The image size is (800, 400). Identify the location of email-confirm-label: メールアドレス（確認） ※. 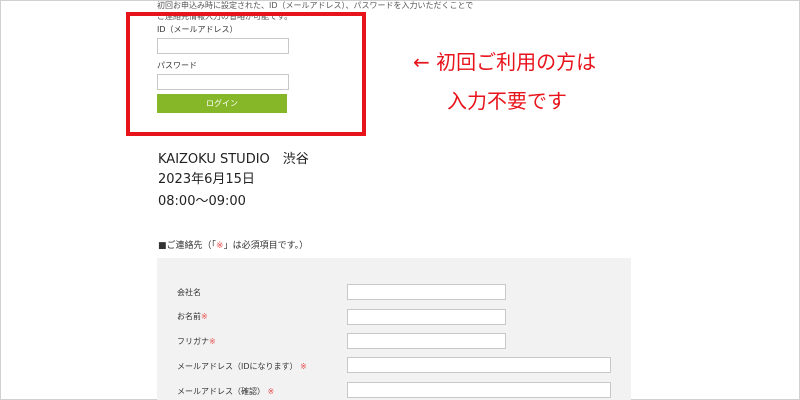
(226, 391).